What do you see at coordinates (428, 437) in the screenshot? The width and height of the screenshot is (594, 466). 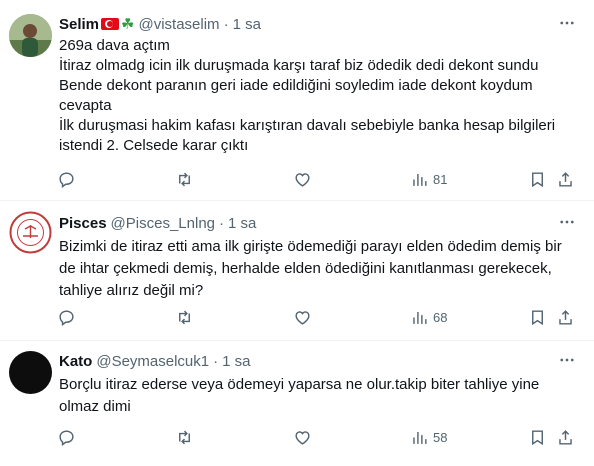 I see `views-button: 58` at bounding box center [428, 437].